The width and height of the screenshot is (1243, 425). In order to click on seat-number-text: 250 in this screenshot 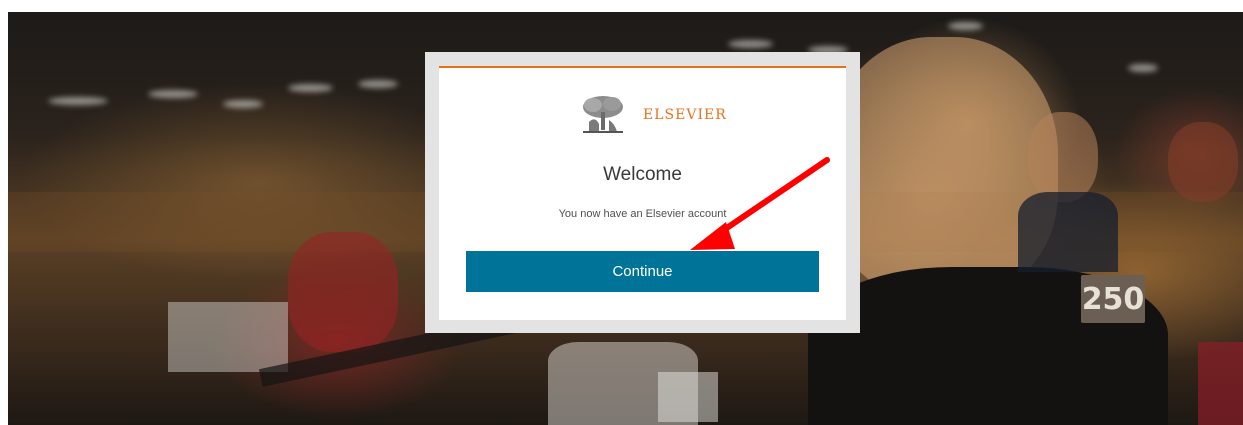, I will do `click(1113, 299)`.